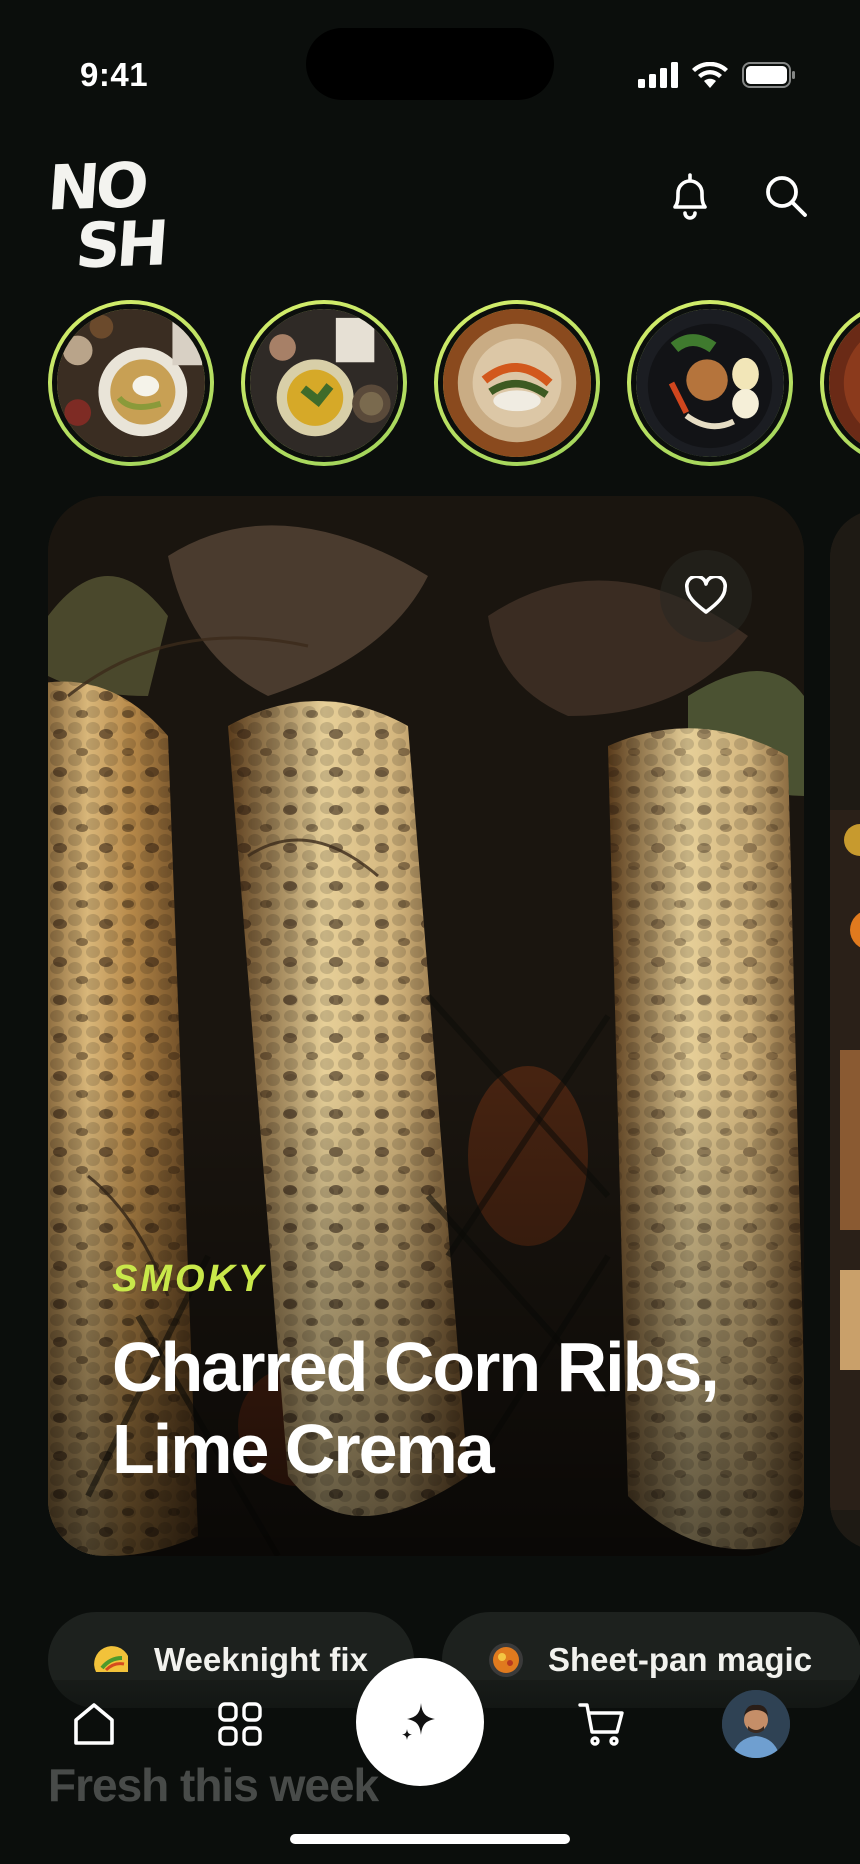 The image size is (860, 1864). I want to click on chip-label: Sheet-pan magic, so click(680, 1659).